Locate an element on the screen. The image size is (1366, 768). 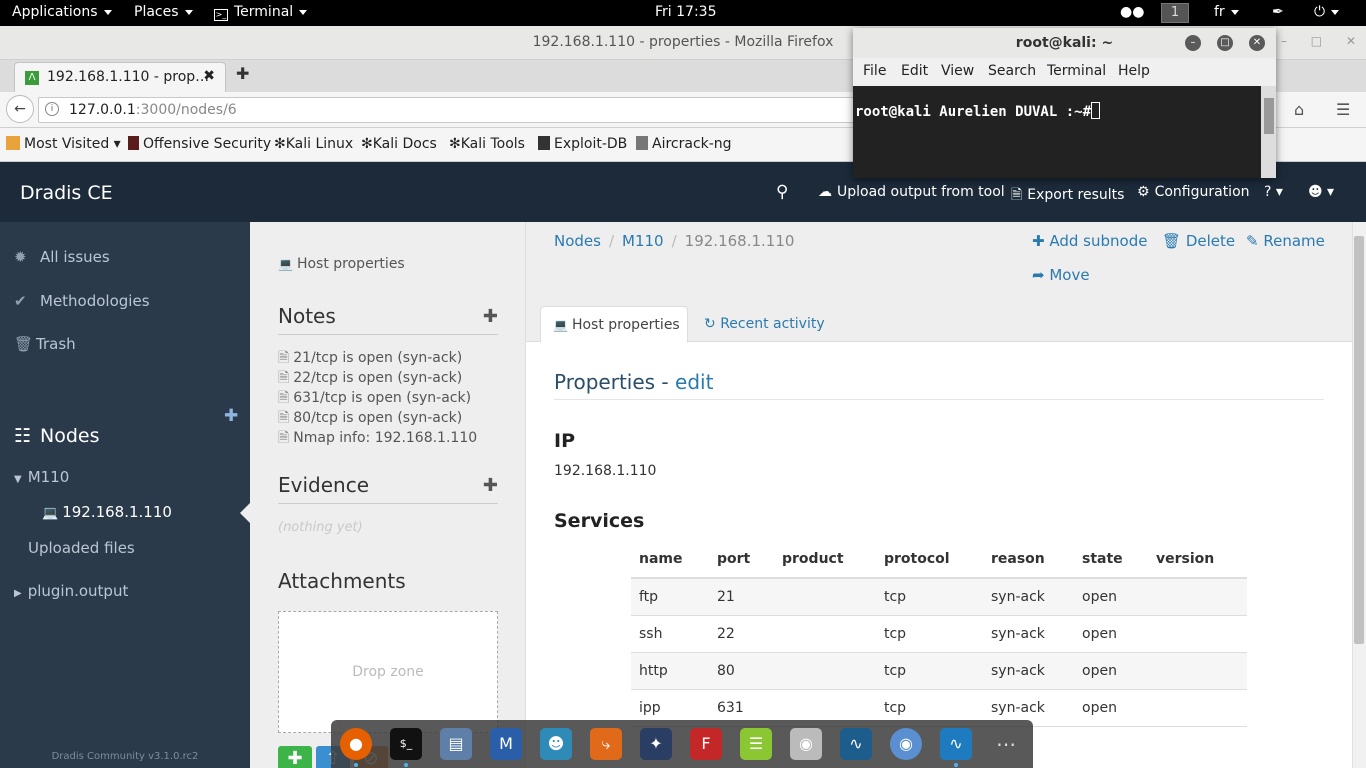
menu-help: Help is located at coordinates (1134, 71).